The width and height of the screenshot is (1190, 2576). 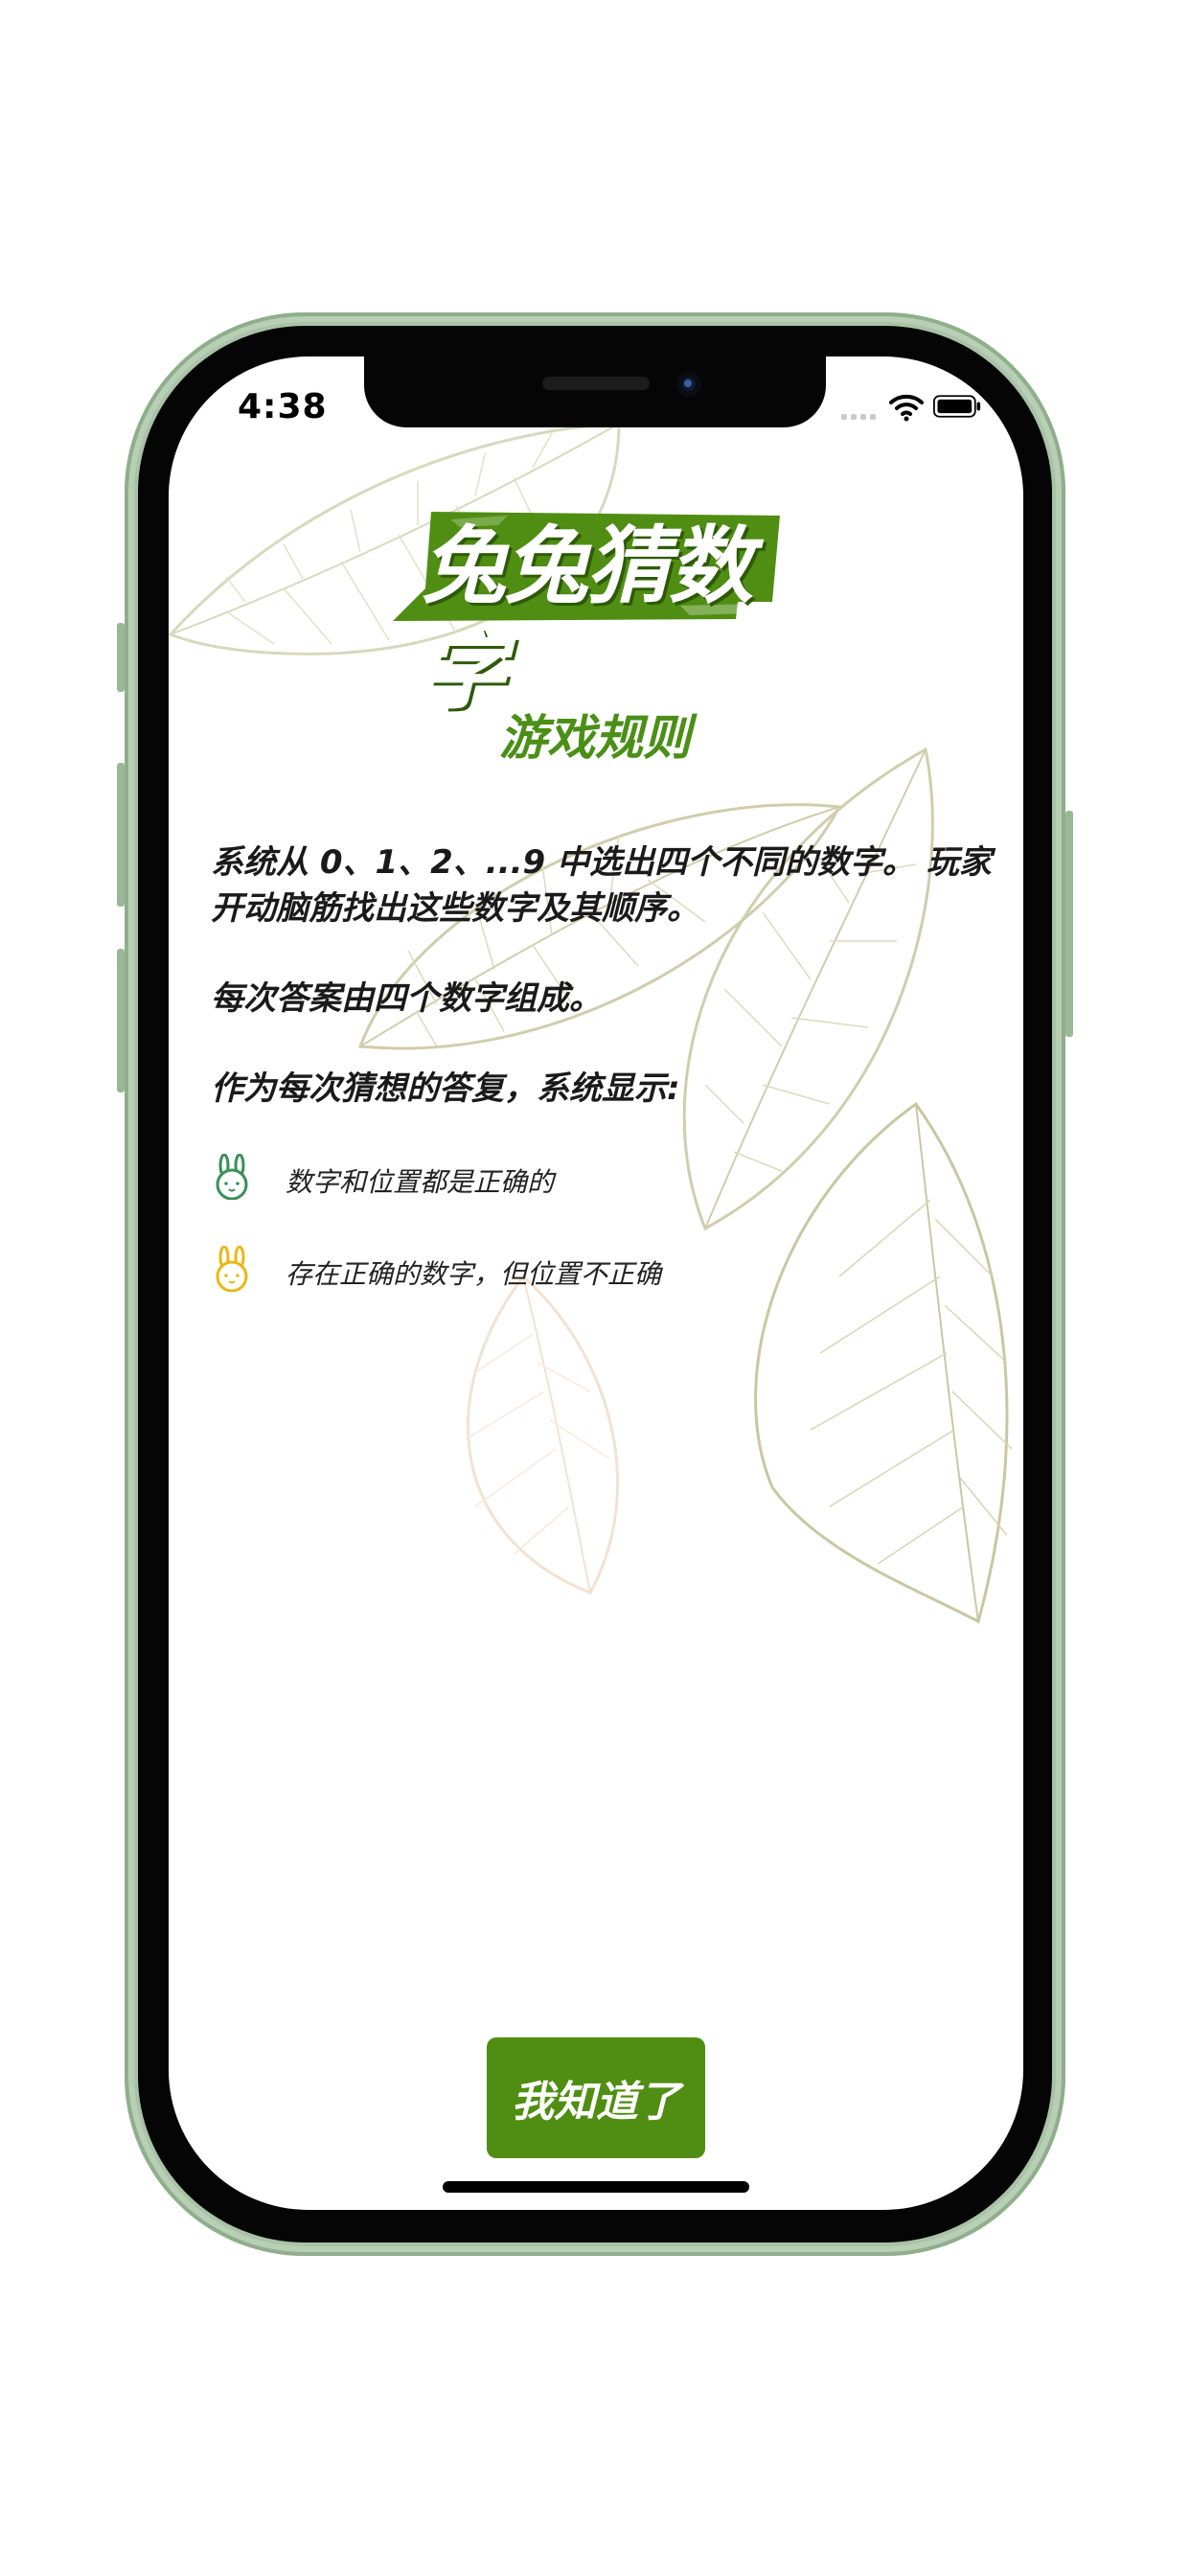 I want to click on rules-heading: 游戏规则, so click(x=595, y=738).